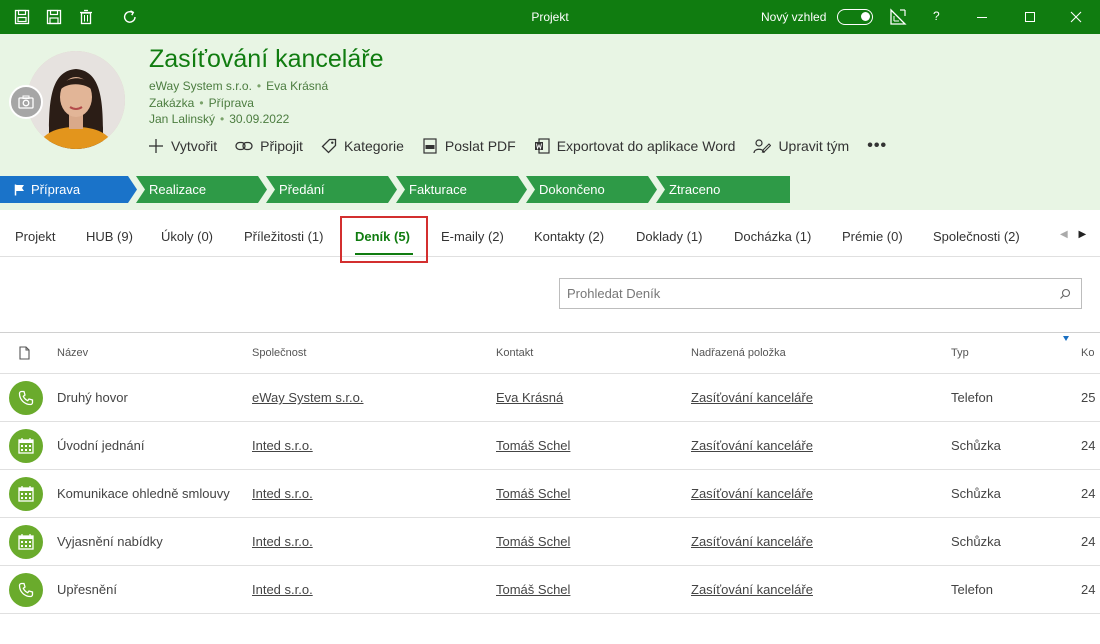 The image size is (1100, 644). What do you see at coordinates (269, 146) in the screenshot?
I see `connect-button: Připojit` at bounding box center [269, 146].